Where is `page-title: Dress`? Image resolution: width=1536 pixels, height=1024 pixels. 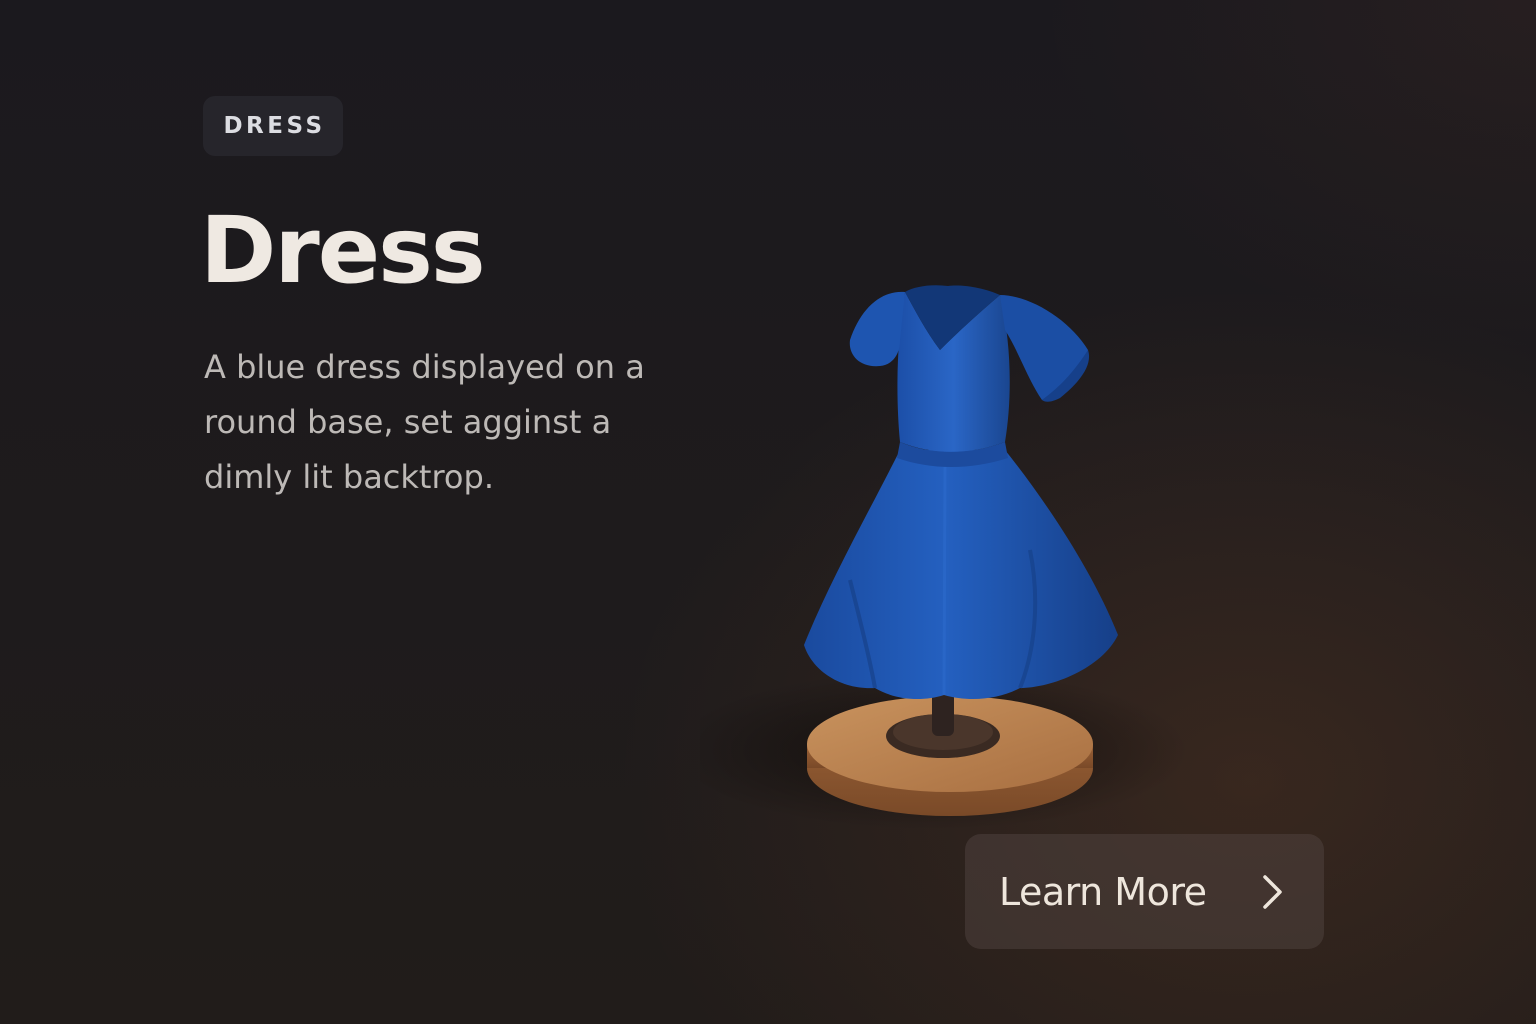 page-title: Dress is located at coordinates (343, 250).